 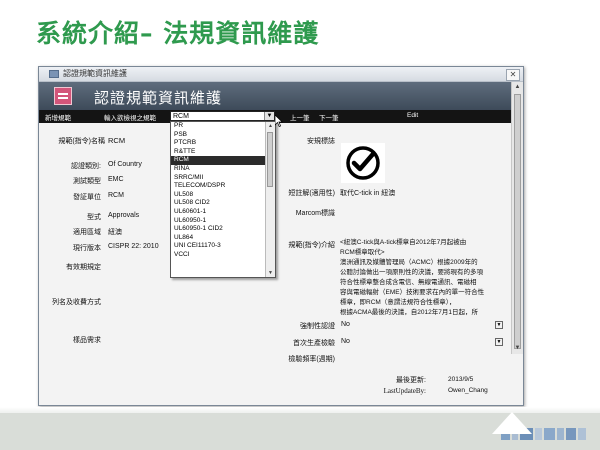 What do you see at coordinates (218, 255) in the screenshot?
I see `dropdown-option: VCCI` at bounding box center [218, 255].